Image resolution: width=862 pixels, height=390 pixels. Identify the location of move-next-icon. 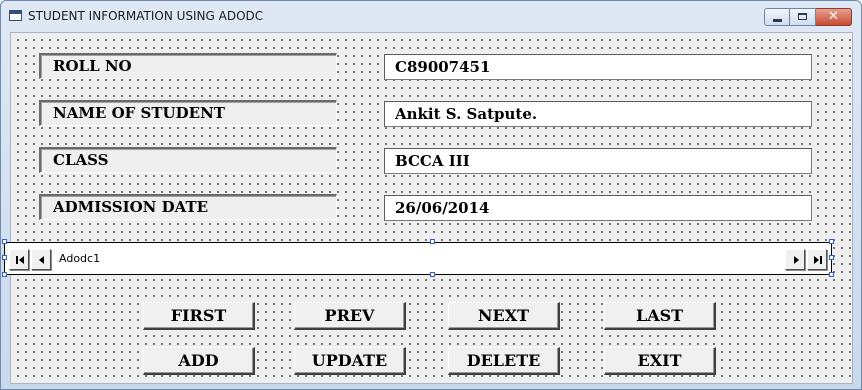
(796, 260).